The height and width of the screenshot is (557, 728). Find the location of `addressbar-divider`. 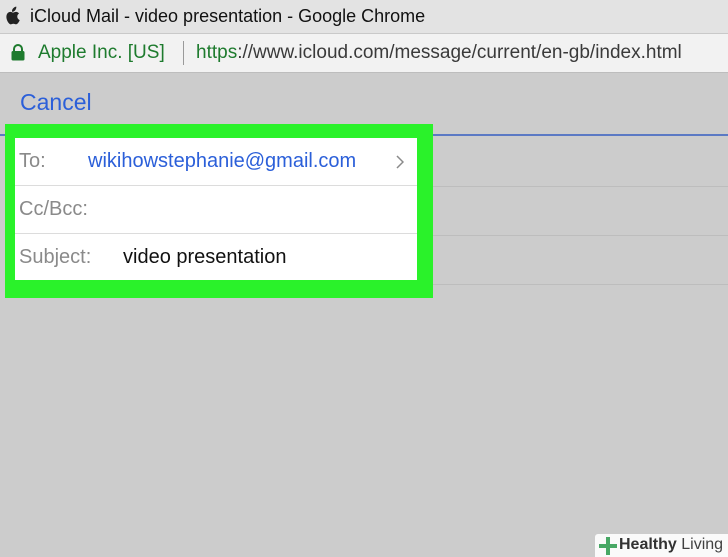

addressbar-divider is located at coordinates (183, 53).